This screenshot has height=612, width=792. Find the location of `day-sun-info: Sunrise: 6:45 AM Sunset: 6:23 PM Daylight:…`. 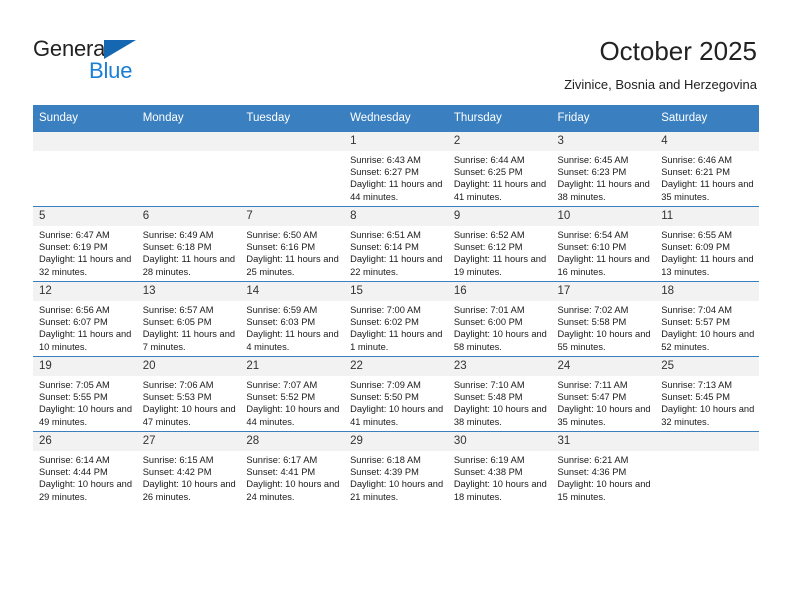

day-sun-info: Sunrise: 6:45 AM Sunset: 6:23 PM Daylight:… is located at coordinates (604, 177).